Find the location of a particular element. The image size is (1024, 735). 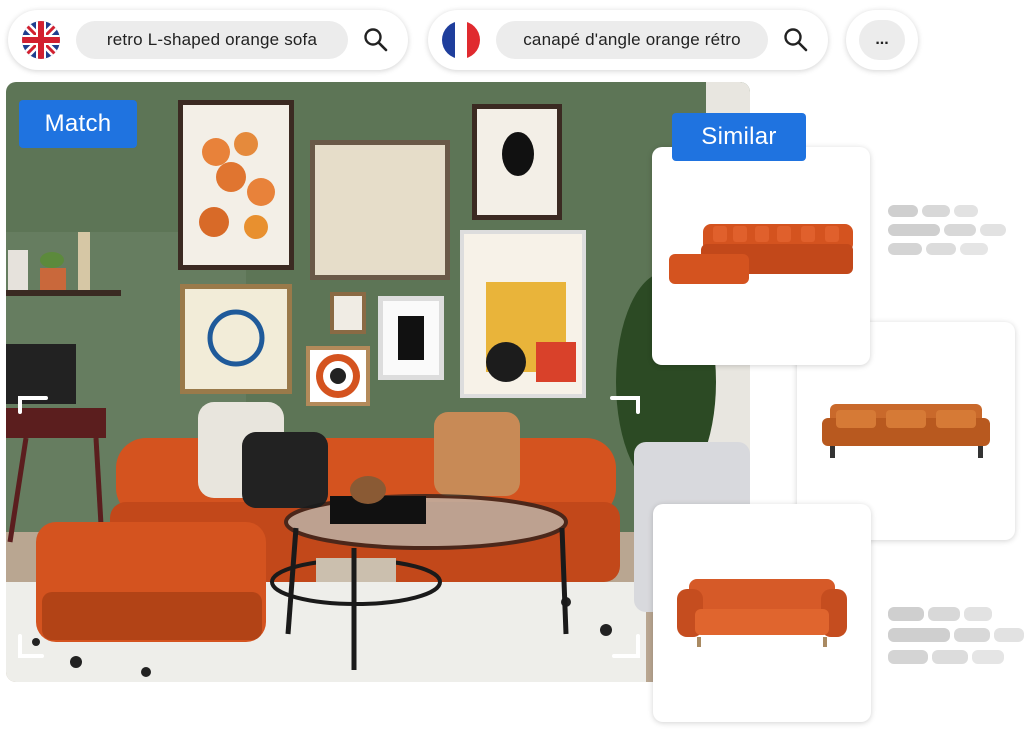

search-input-english: retro L-shaped orange sofa is located at coordinates (212, 40).